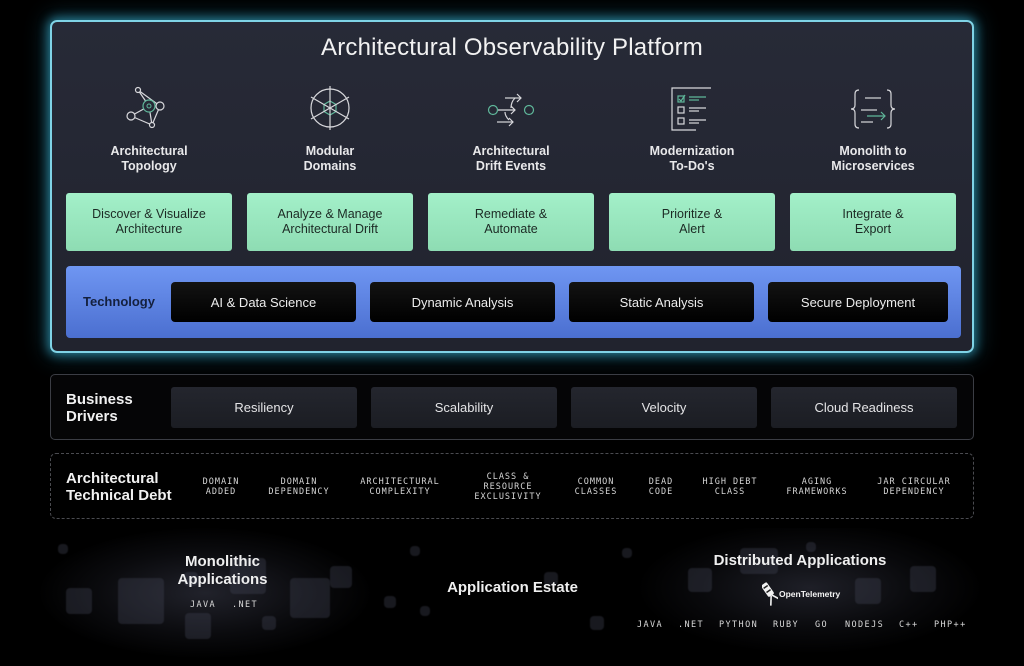  What do you see at coordinates (661, 302) in the screenshot?
I see `tech-static-analysis: Static Analysis` at bounding box center [661, 302].